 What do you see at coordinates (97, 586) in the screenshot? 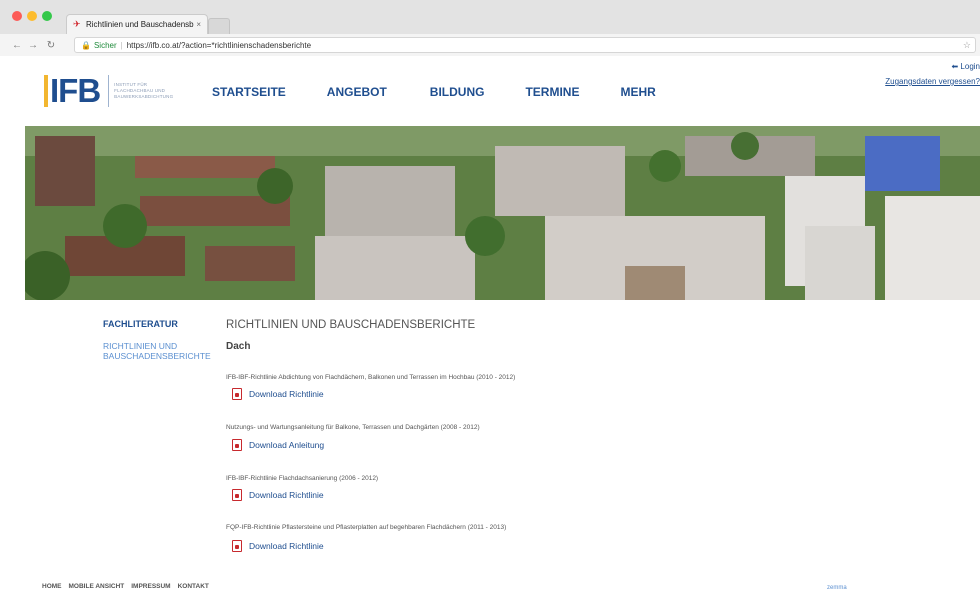
I see `footer-link-mobile: MOBILE ANSICHT` at bounding box center [97, 586].